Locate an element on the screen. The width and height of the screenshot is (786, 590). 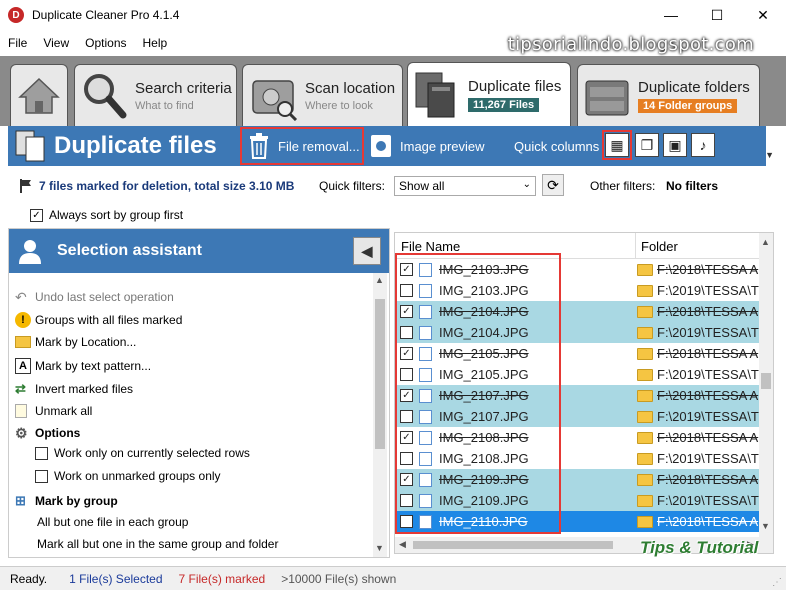
work-selected-rows-checkbox: Work only on currently selected rows is located at coordinates (142, 453).